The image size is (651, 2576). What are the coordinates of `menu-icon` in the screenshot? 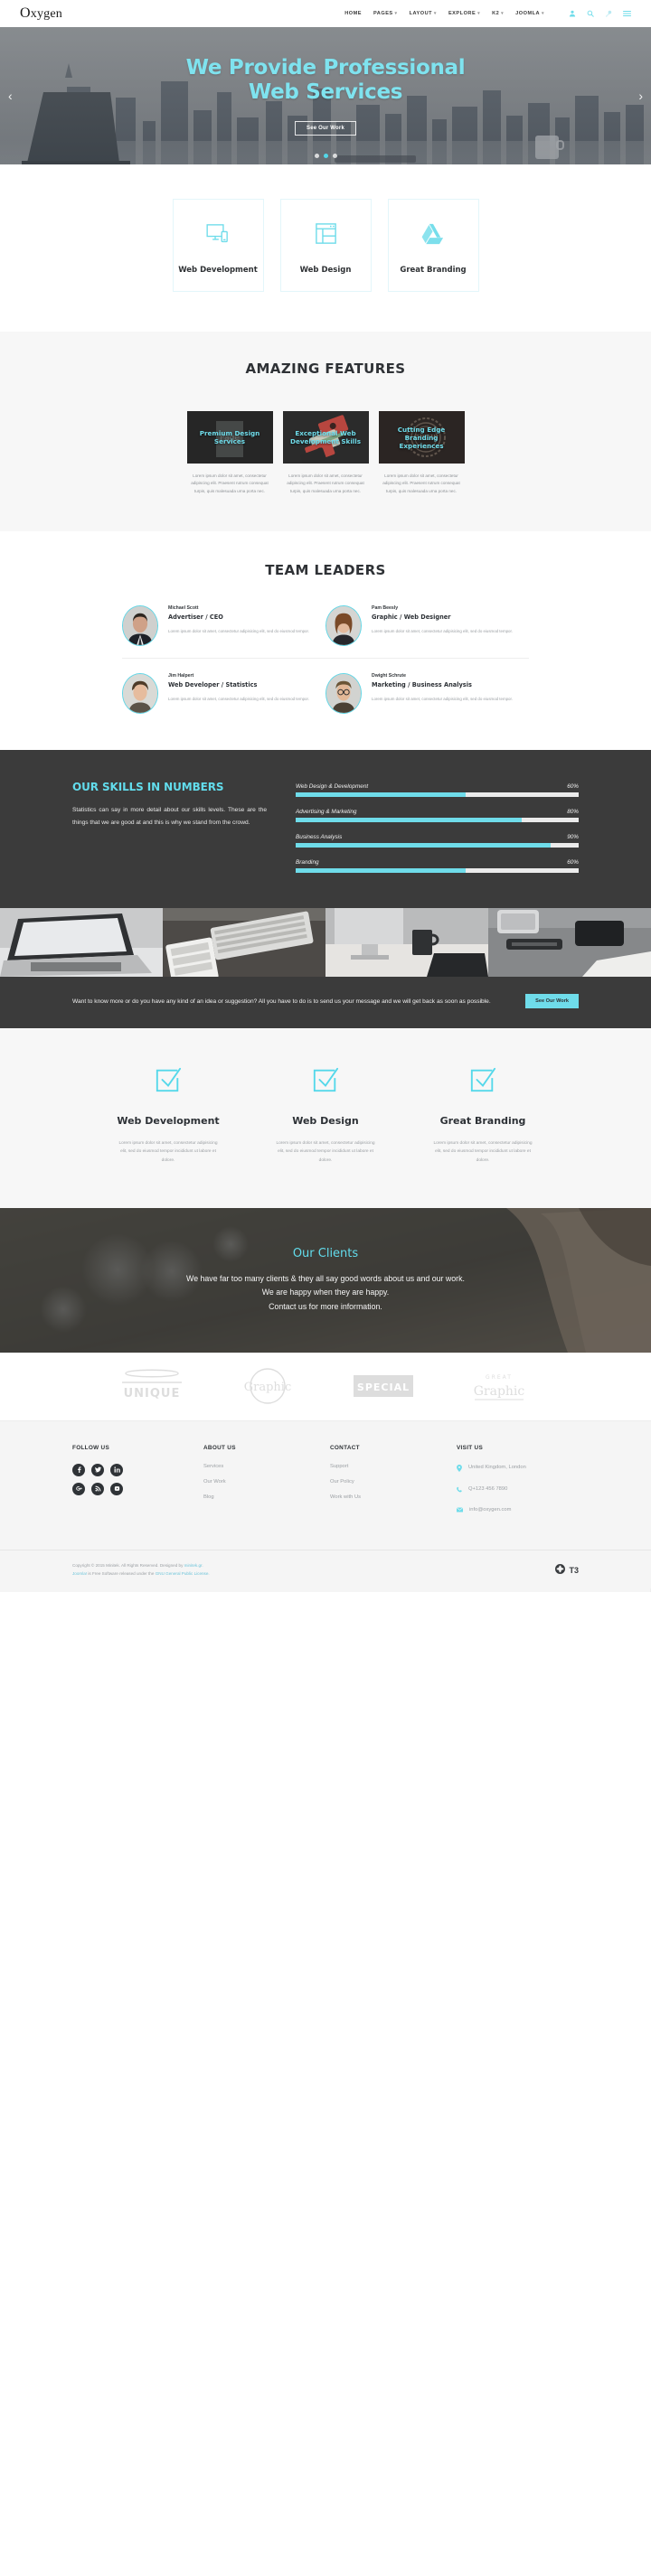 It's located at (627, 13).